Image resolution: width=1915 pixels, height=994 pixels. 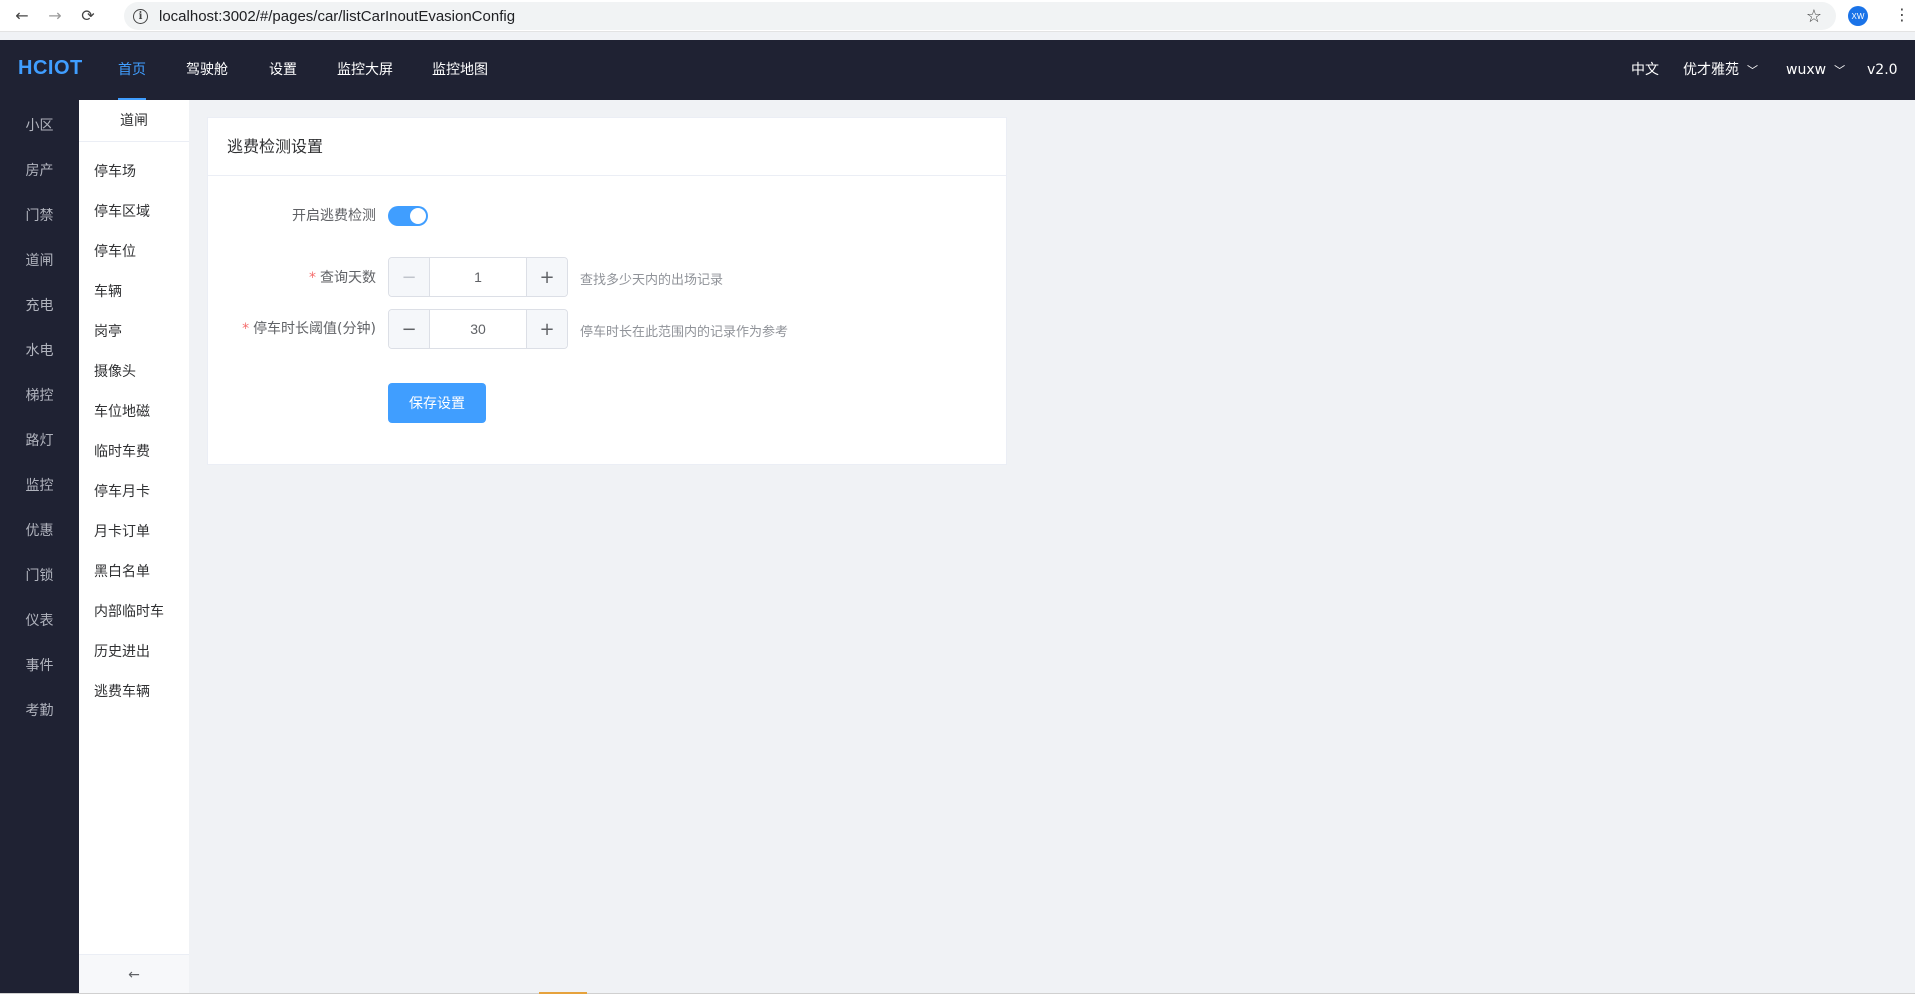 What do you see at coordinates (1902, 15) in the screenshot?
I see `browser-menu-icon: ⋮` at bounding box center [1902, 15].